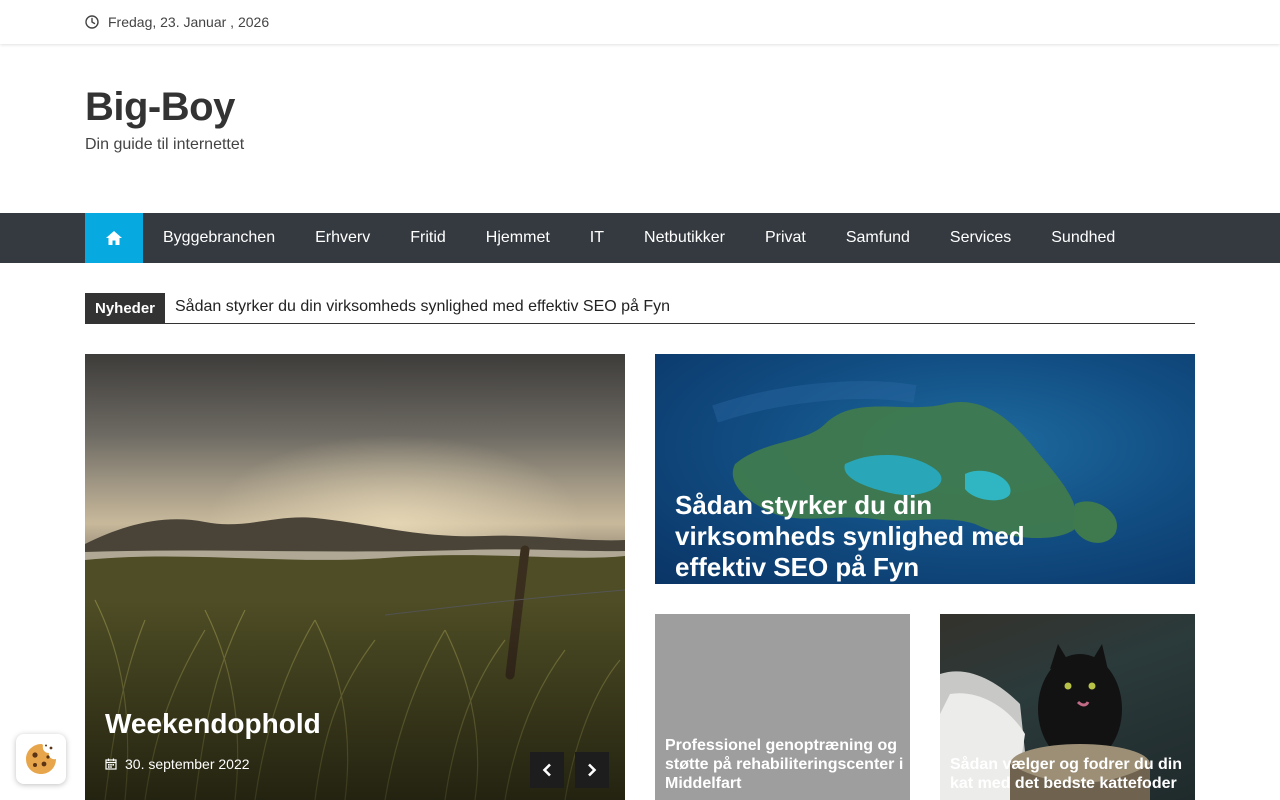 This screenshot has width=1280, height=800. What do you see at coordinates (518, 238) in the screenshot?
I see `nav-item-hjemmet: Hjemmet` at bounding box center [518, 238].